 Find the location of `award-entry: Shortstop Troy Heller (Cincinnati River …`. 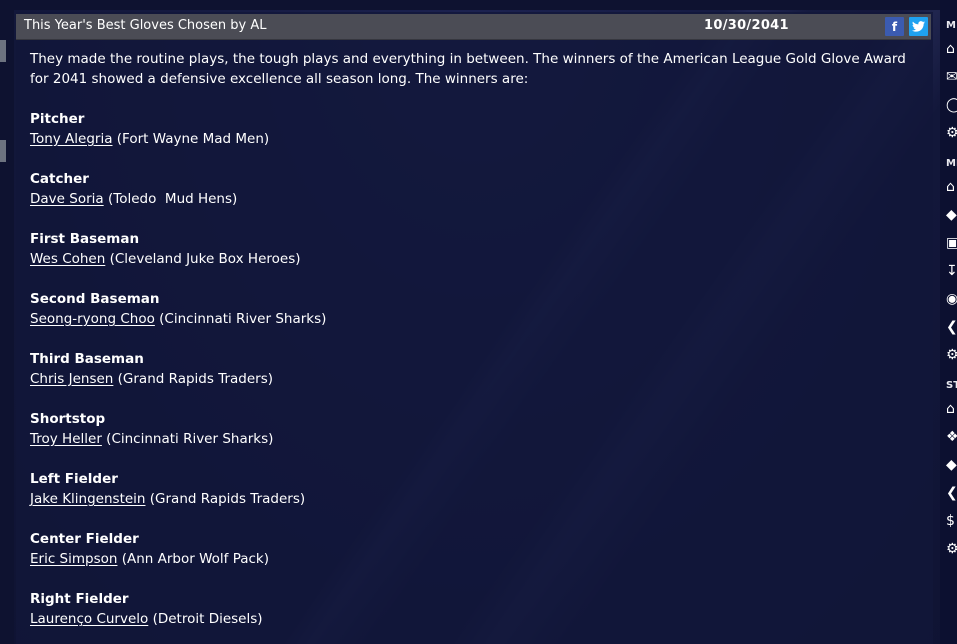

award-entry: Shortstop Troy Heller (Cincinnati River … is located at coordinates (151, 429).